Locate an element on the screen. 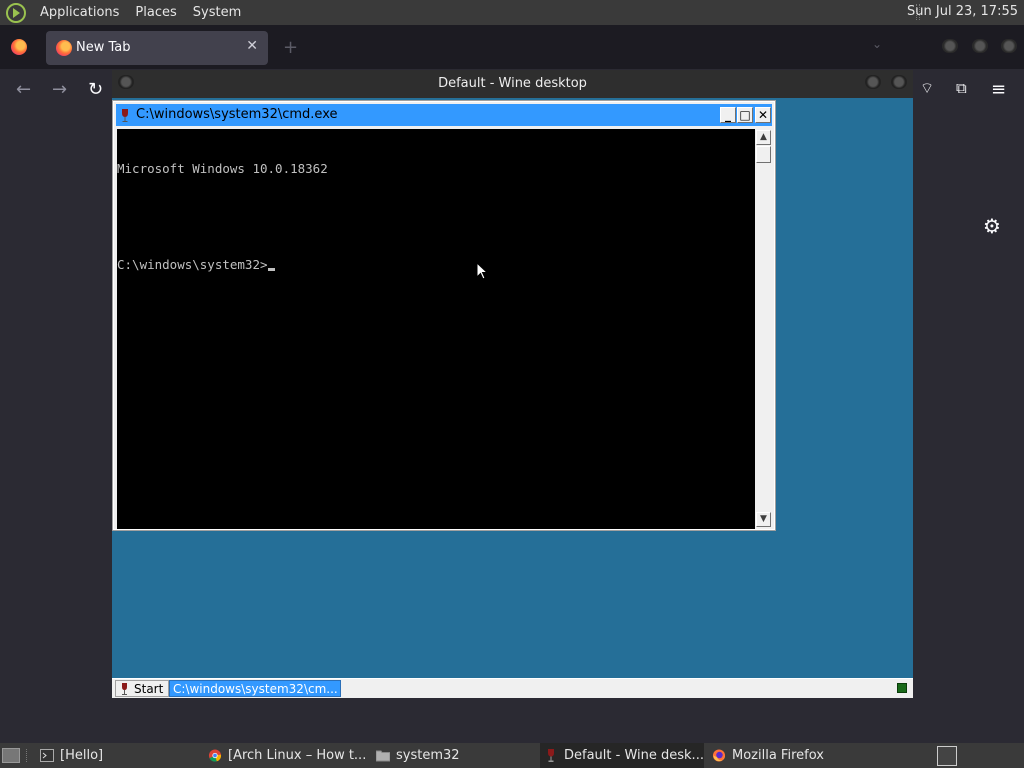 This screenshot has height=768, width=1024. app-menu-icon: ≡ is located at coordinates (998, 89).